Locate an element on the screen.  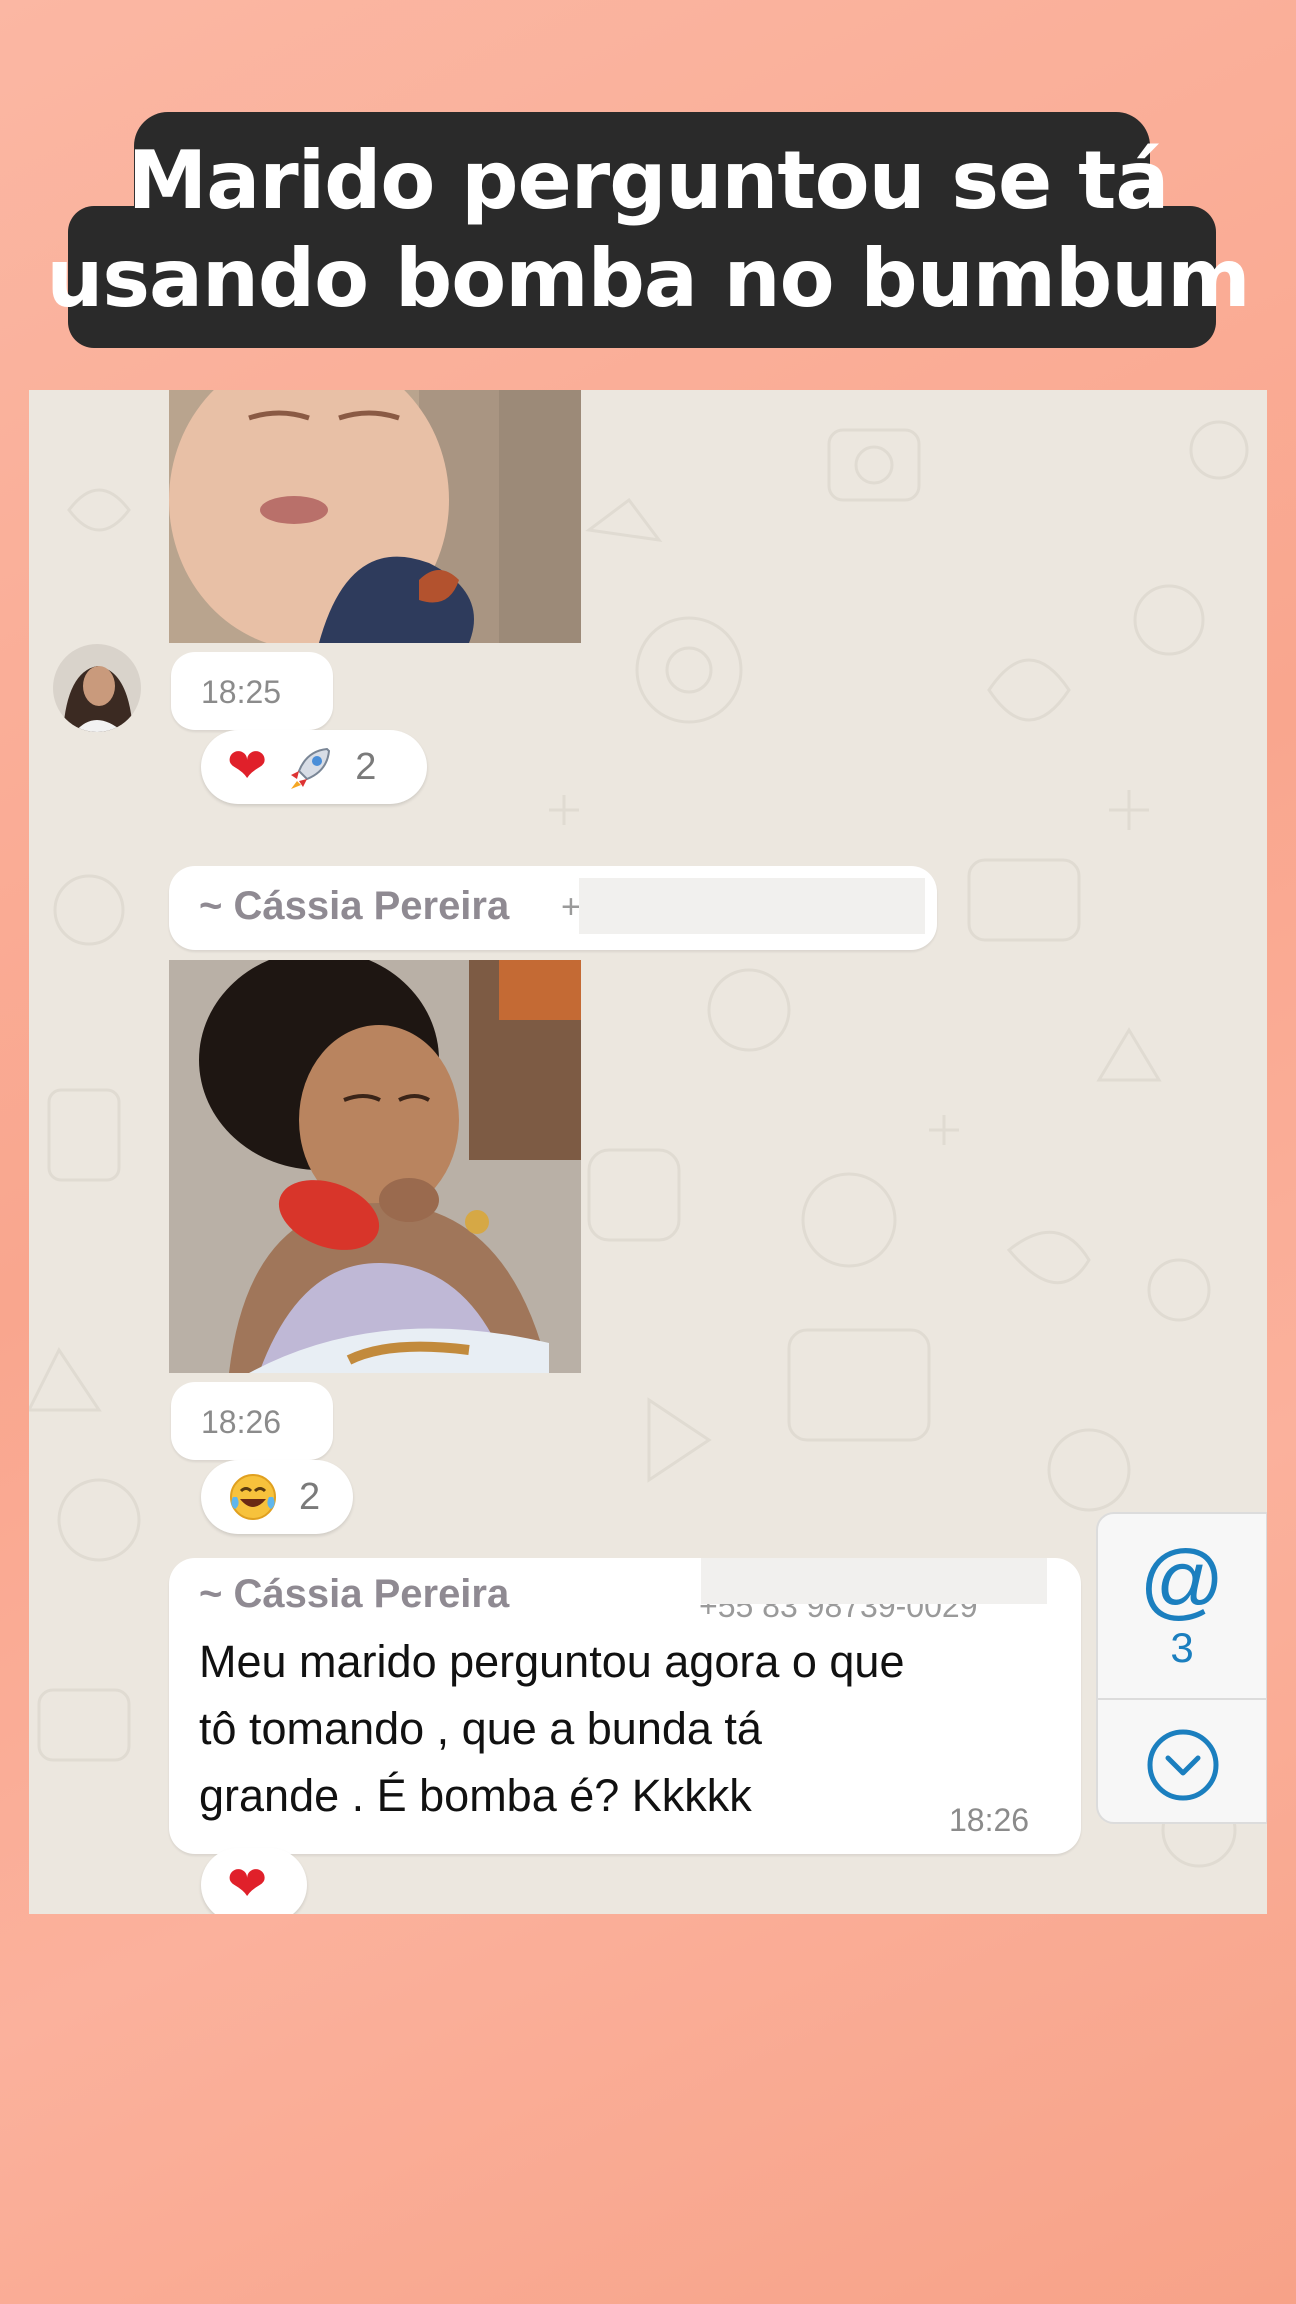
caption-line-2: usando bomba no bumbum is located at coordinates (648, 278).